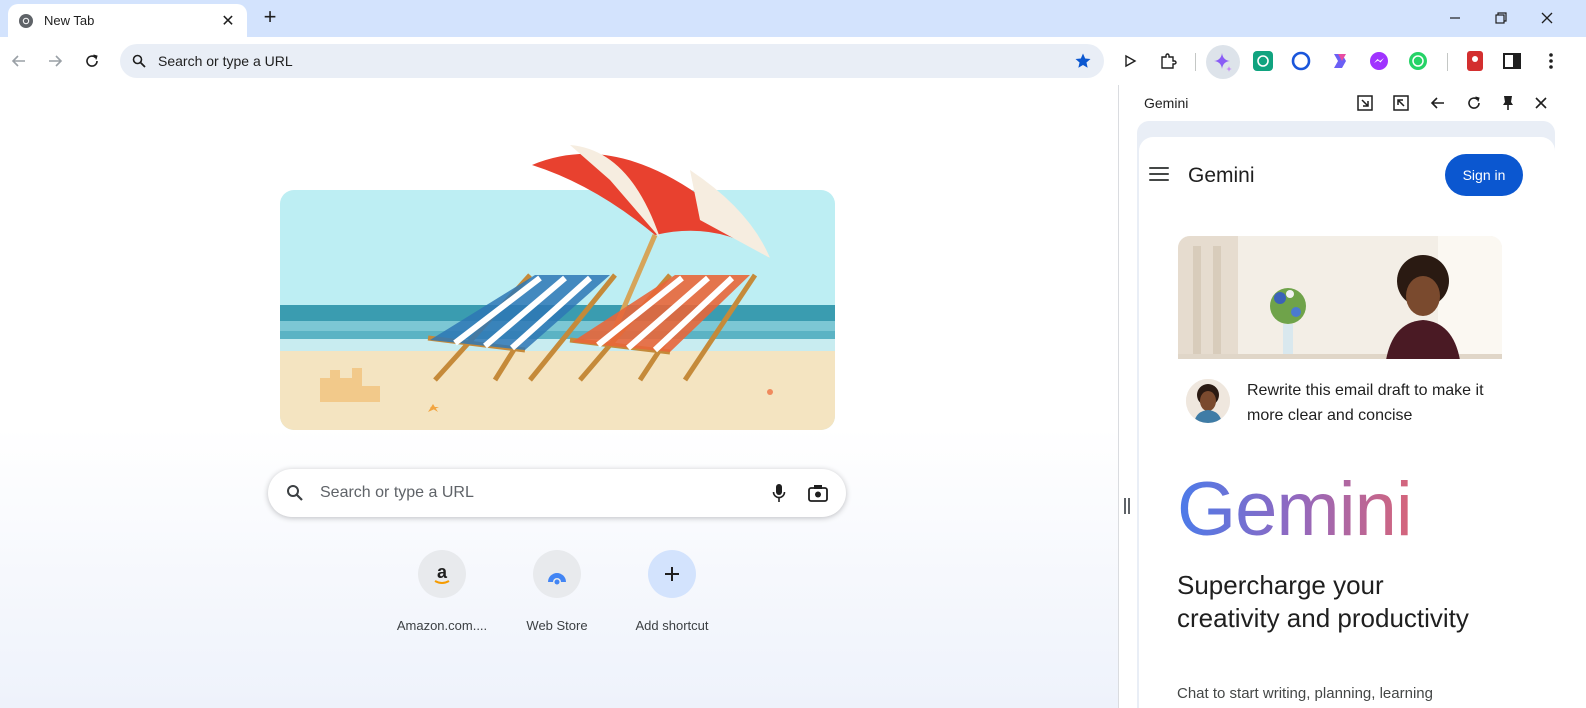 This screenshot has height=708, width=1586. I want to click on shortcut-web-store: Web Store, so click(557, 591).